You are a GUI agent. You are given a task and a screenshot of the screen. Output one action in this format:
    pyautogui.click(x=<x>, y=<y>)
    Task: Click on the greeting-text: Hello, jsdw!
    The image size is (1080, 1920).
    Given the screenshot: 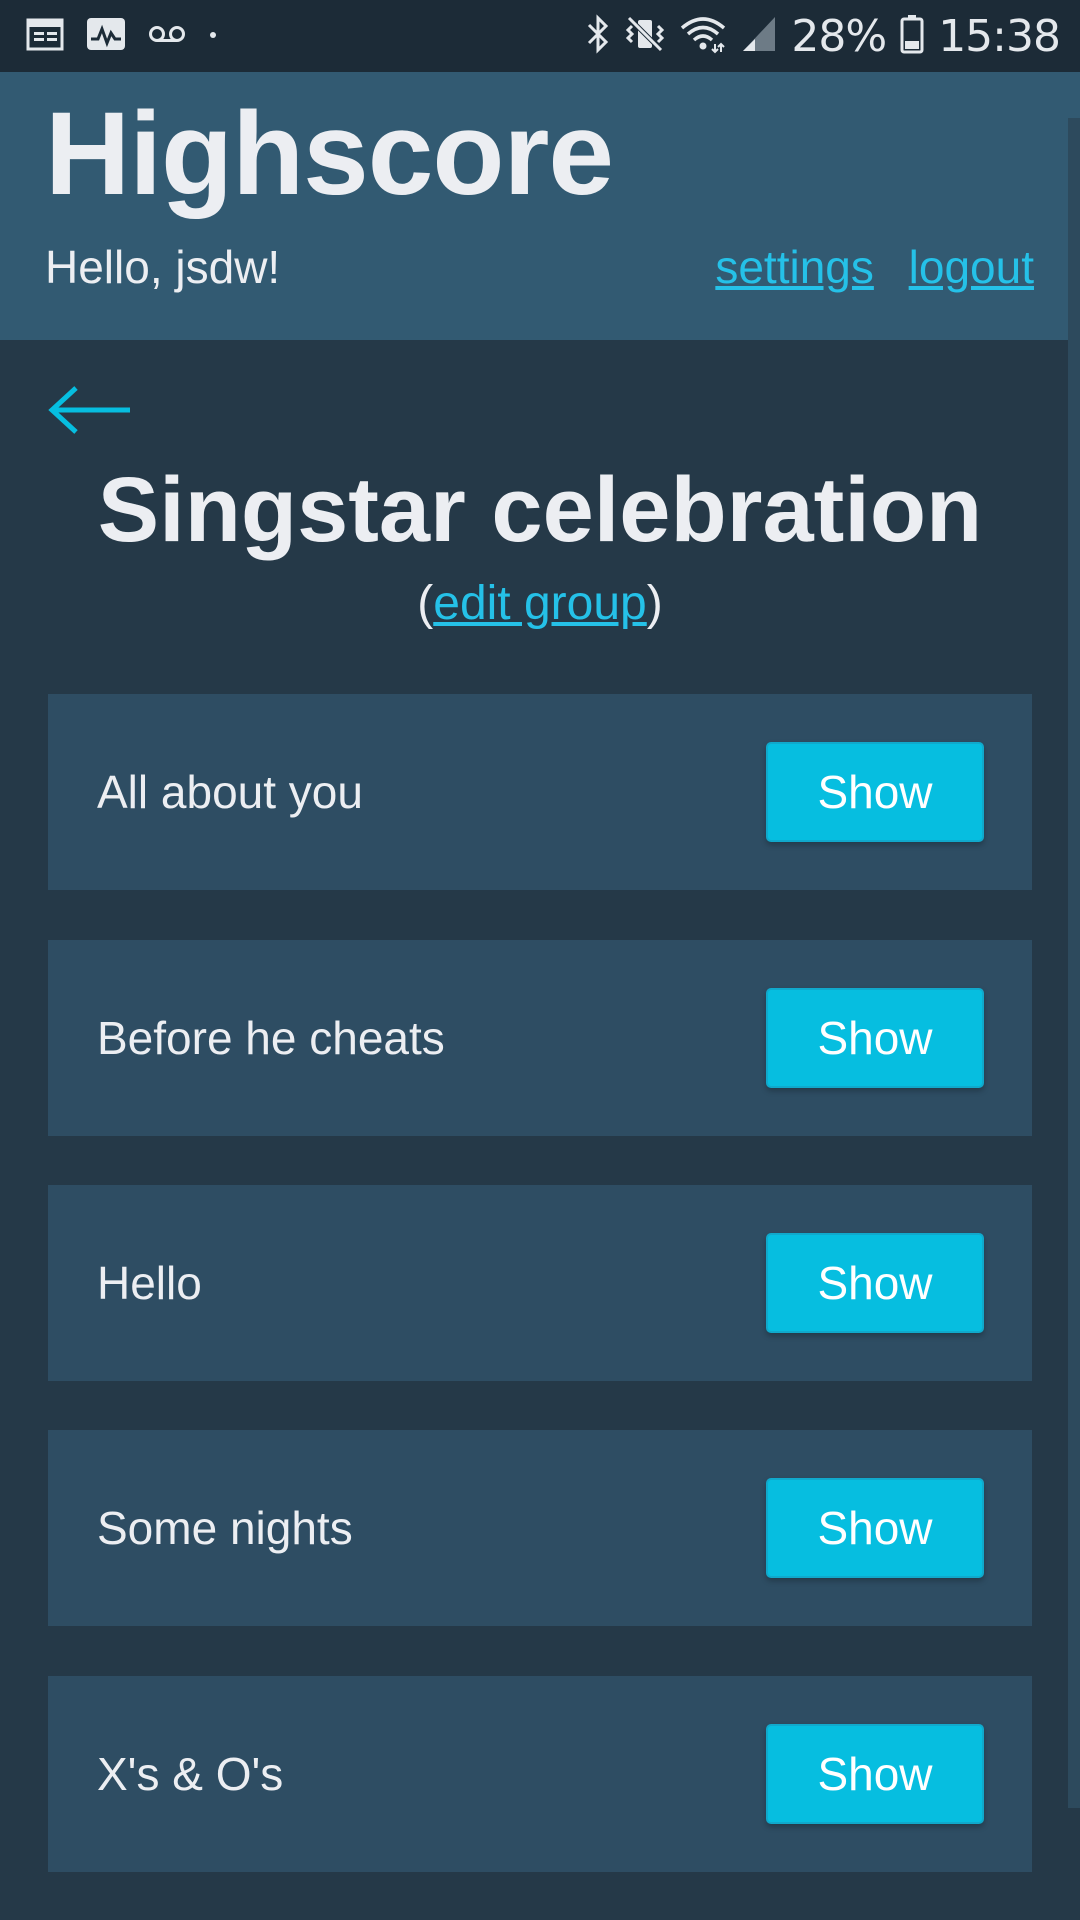 What is the action you would take?
    pyautogui.click(x=163, y=267)
    